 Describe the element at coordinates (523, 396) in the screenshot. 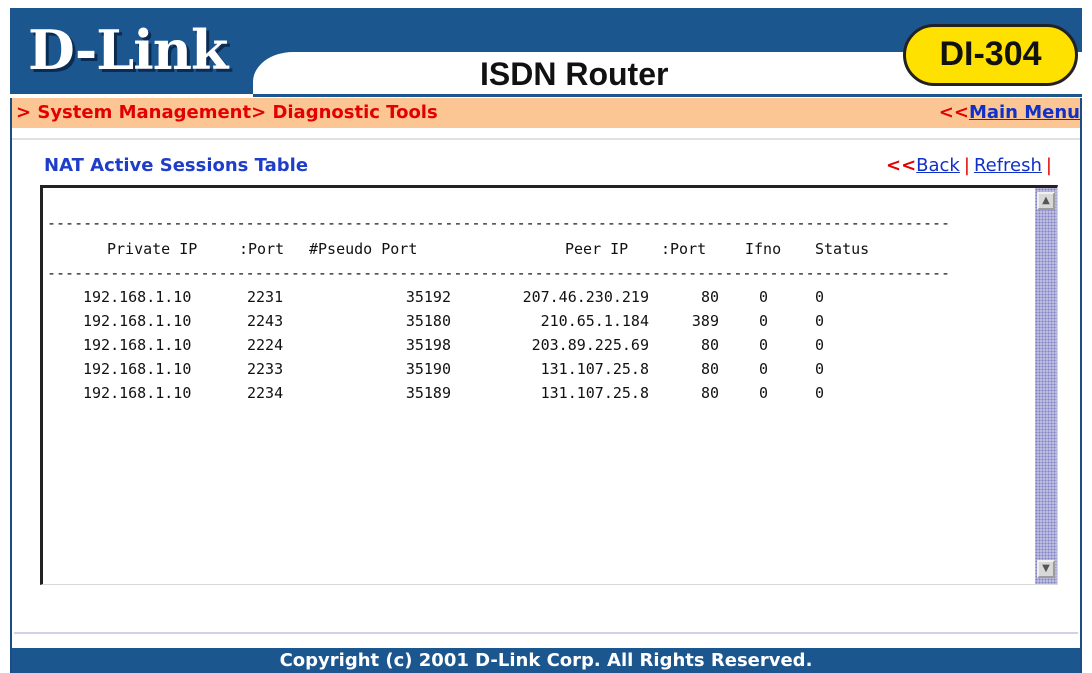

I see `table-row: 192.168.1.10 2234 35189 131.107.25.8 80 0 0` at that location.